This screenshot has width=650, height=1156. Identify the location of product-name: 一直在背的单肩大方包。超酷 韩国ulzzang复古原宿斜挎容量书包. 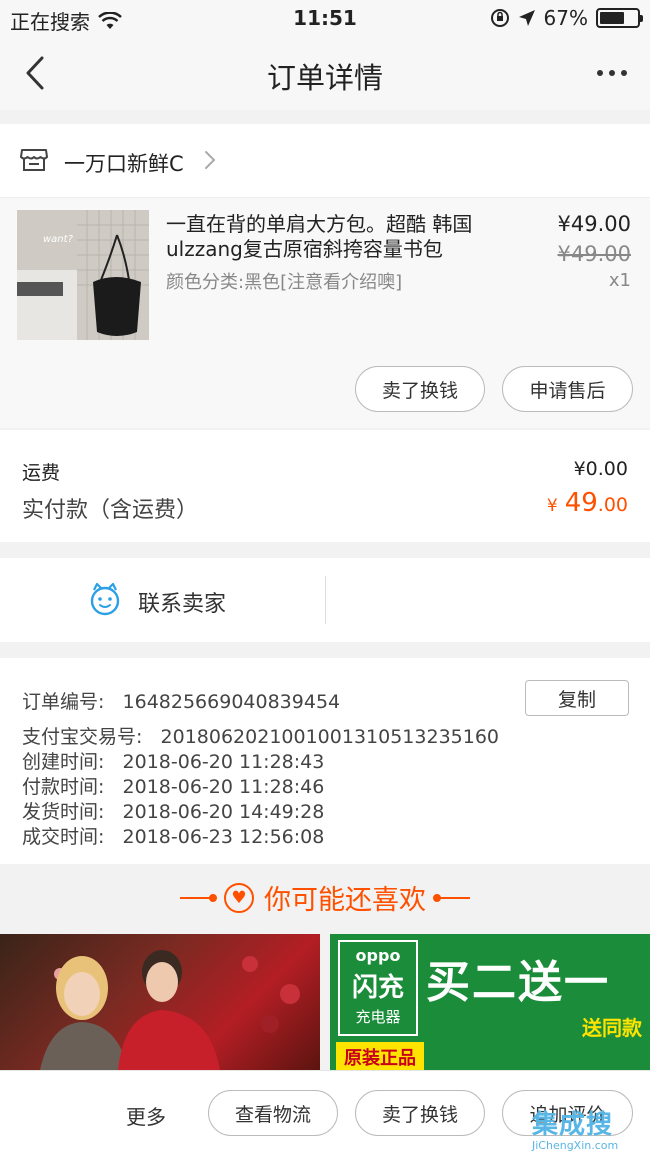
(336, 237).